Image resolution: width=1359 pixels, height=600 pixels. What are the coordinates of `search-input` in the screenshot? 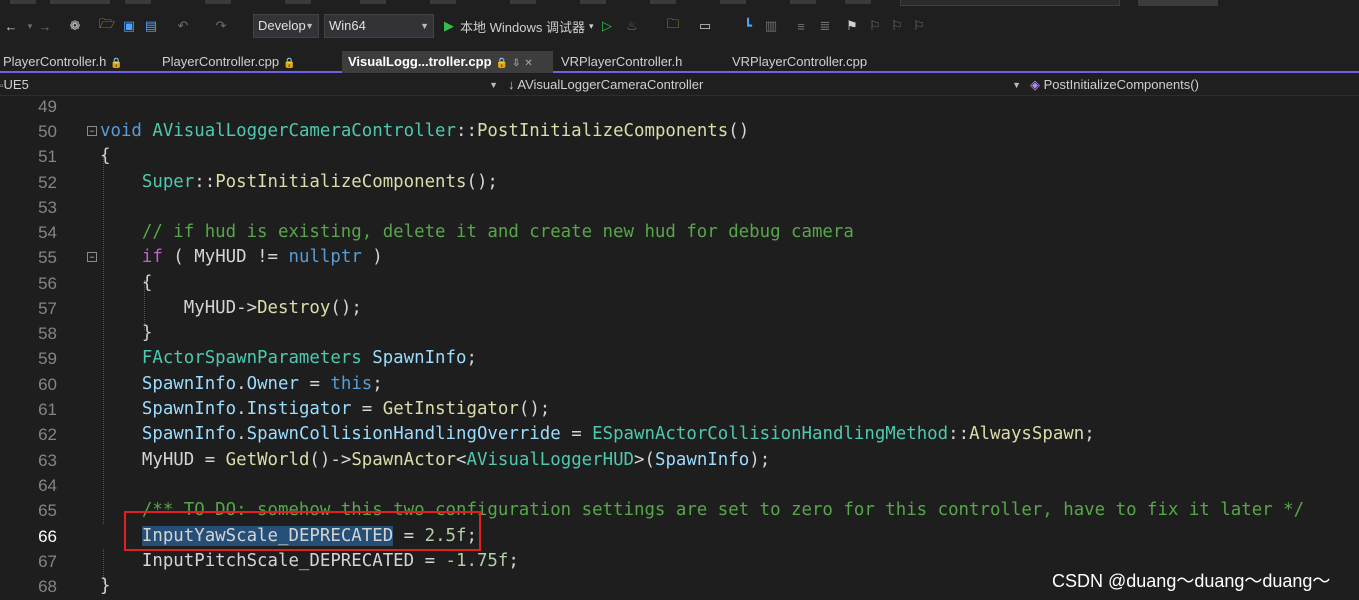 It's located at (1010, 3).